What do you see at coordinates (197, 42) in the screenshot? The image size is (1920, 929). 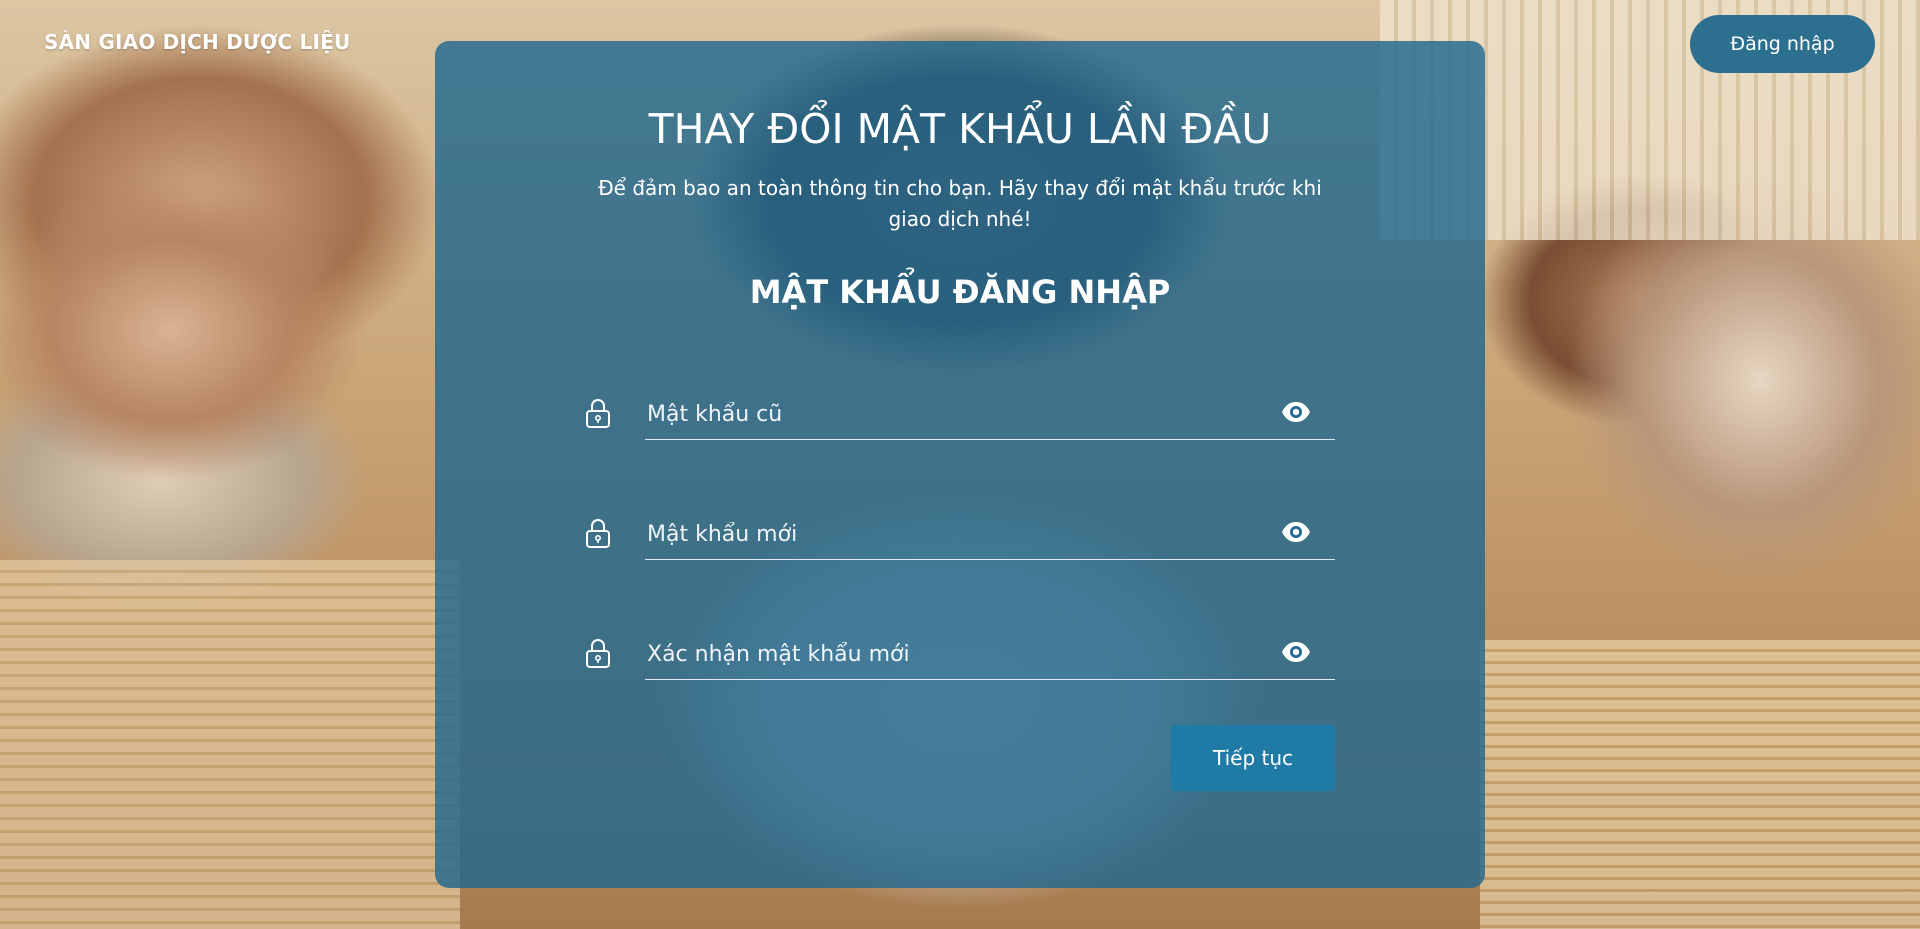 I see `brand-logo-text: SÀN GIAO DỊCH DƯỢC LIỆU` at bounding box center [197, 42].